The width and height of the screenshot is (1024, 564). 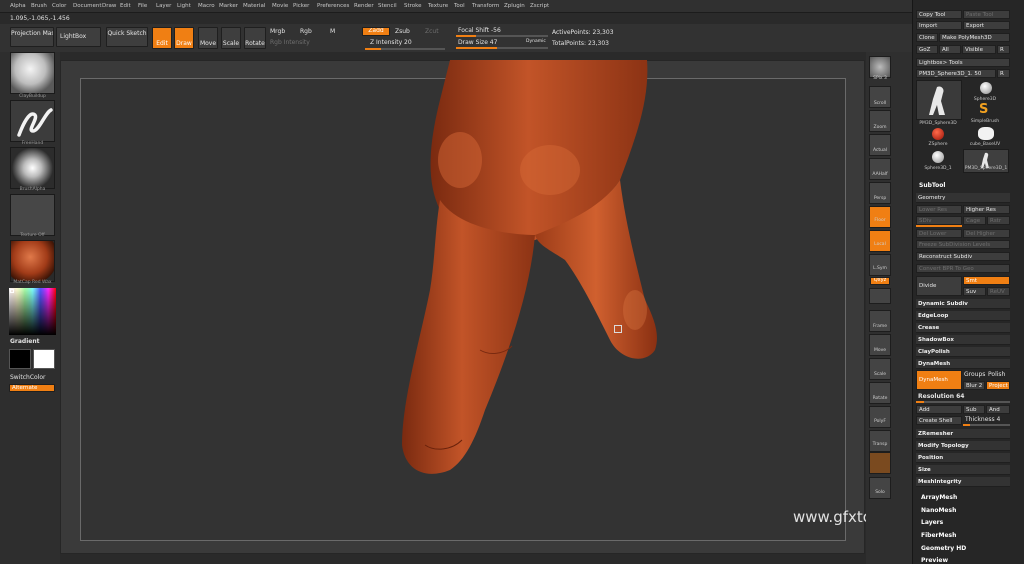 I want to click on menu-item-edit: Edit, so click(x=125, y=6).